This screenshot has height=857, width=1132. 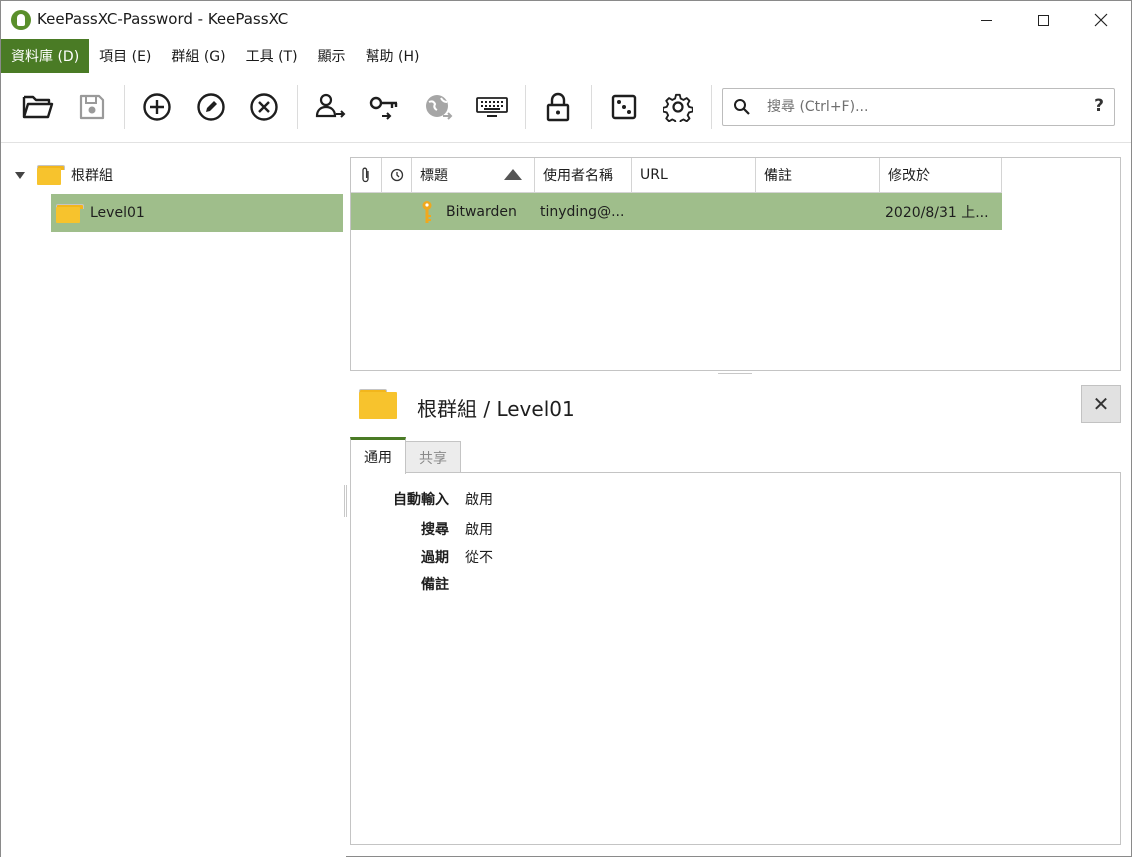 I want to click on menu-bar: 資料庫 (D) 項目 (E) 群組 (G) 工具 (T) 顯示 幫助 (H), so click(x=566, y=56).